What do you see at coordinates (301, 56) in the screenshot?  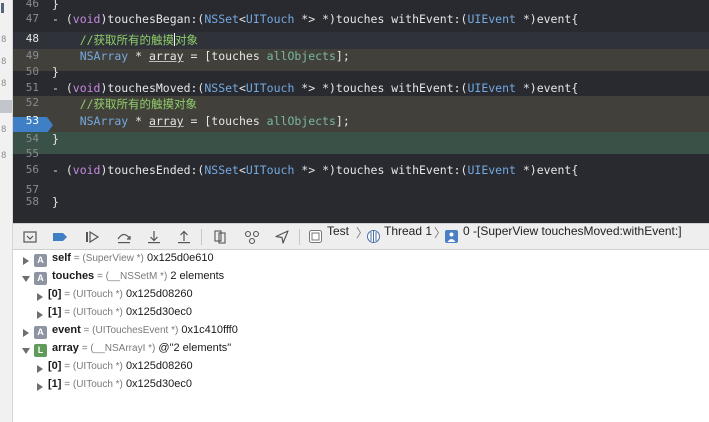 I see `code-token: allObjects` at bounding box center [301, 56].